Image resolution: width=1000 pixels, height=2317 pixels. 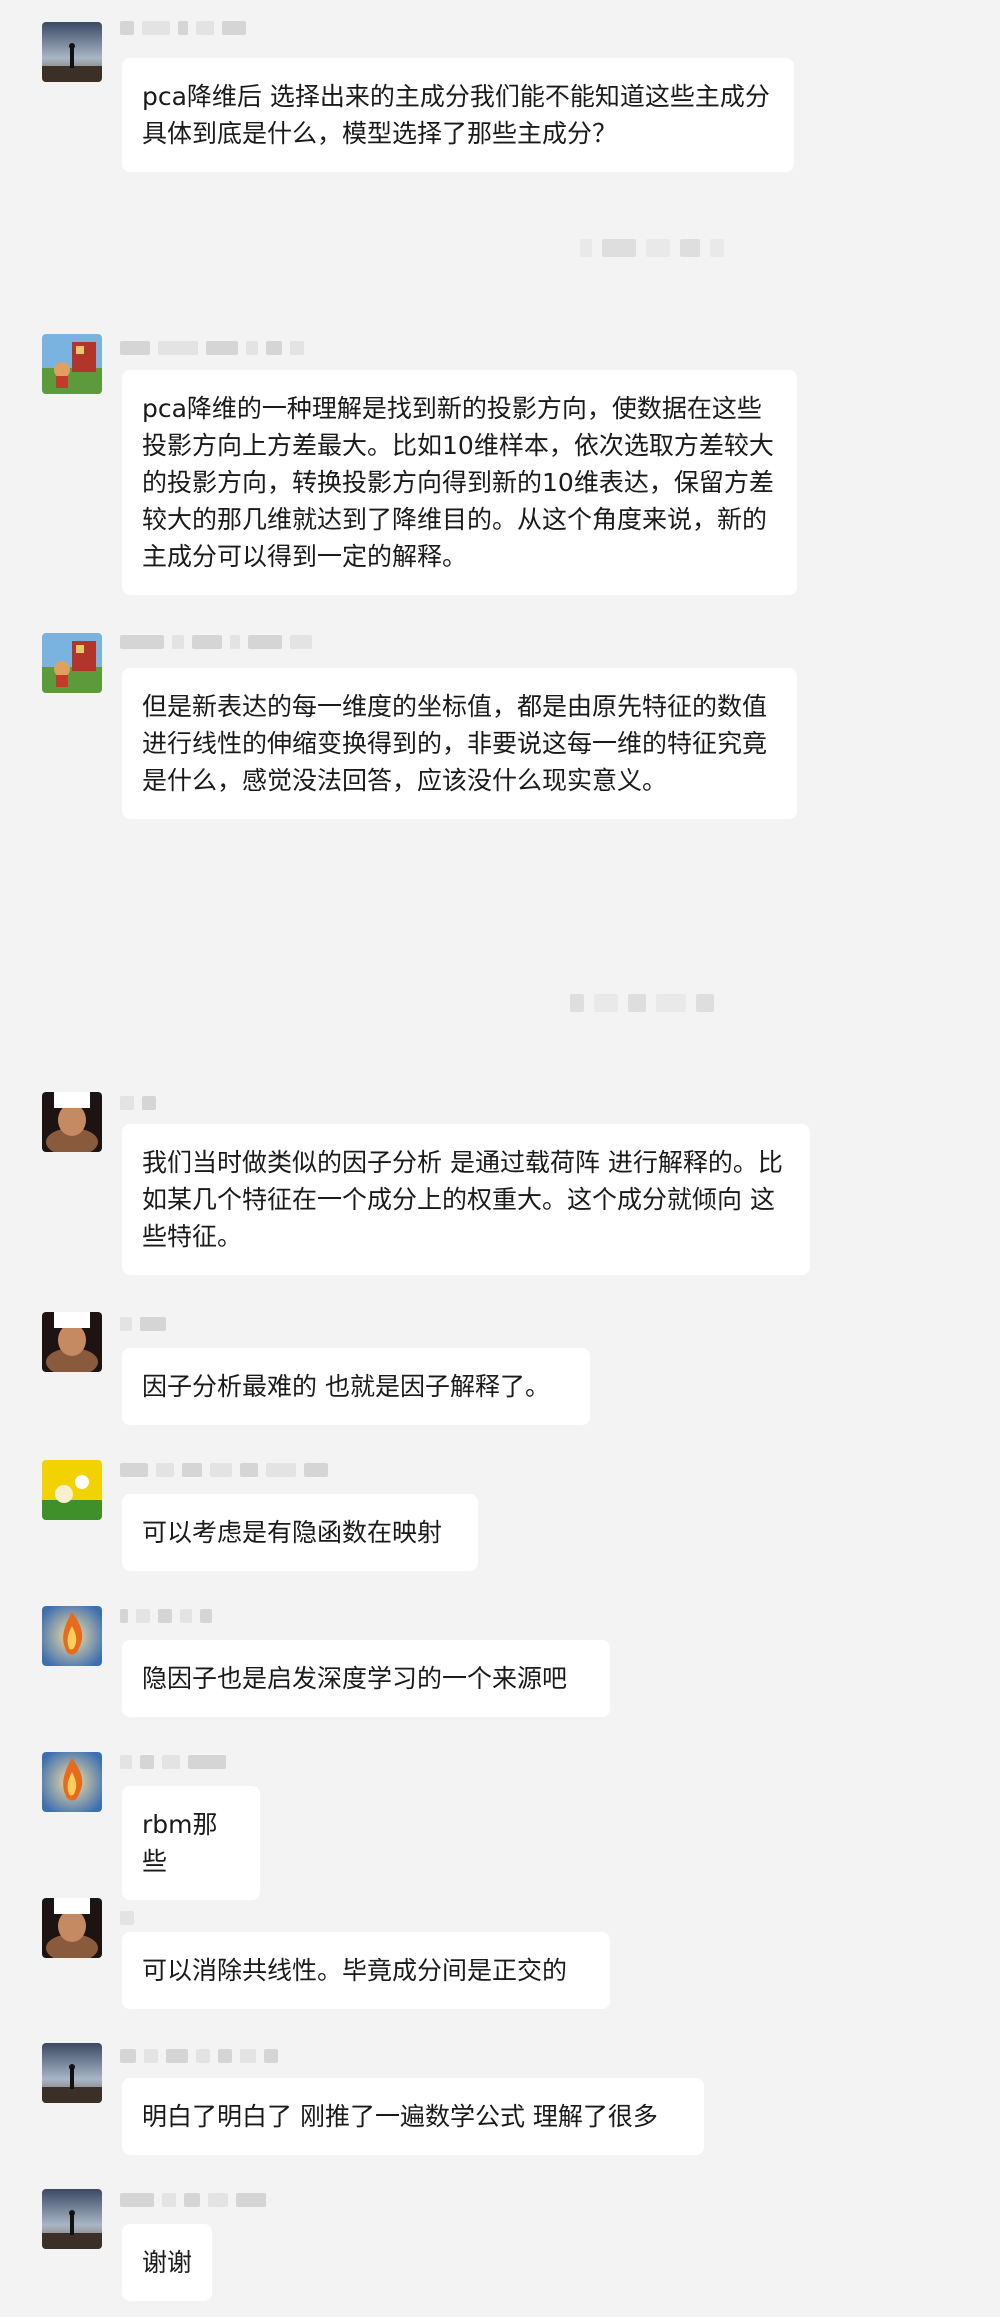 I want to click on message-bubble: 可以消除共线性。毕竟成分间是正交的, so click(x=366, y=1970).